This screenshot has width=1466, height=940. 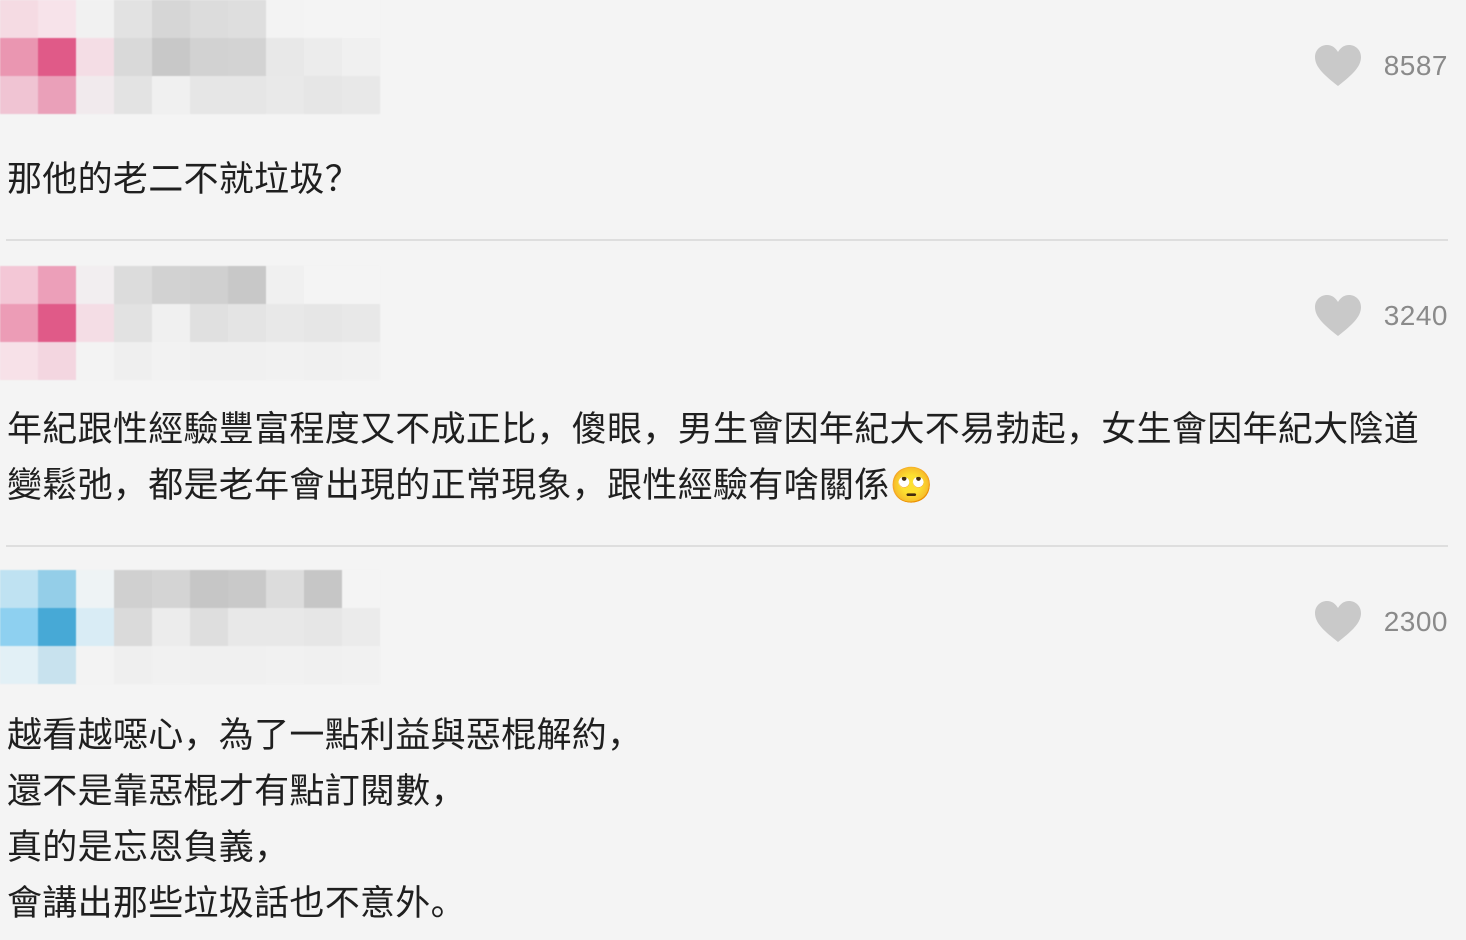 I want to click on like-count: 3240, so click(x=1415, y=315).